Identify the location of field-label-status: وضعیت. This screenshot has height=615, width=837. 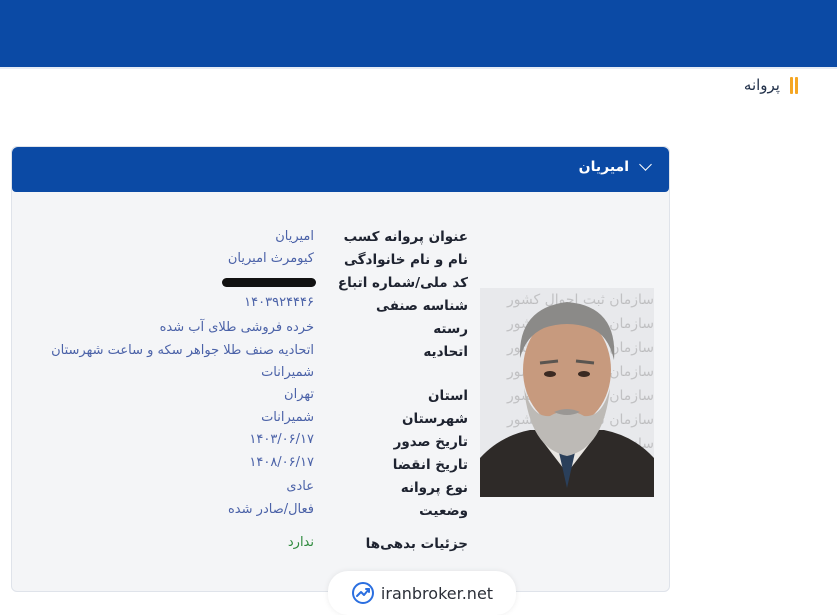
(443, 511).